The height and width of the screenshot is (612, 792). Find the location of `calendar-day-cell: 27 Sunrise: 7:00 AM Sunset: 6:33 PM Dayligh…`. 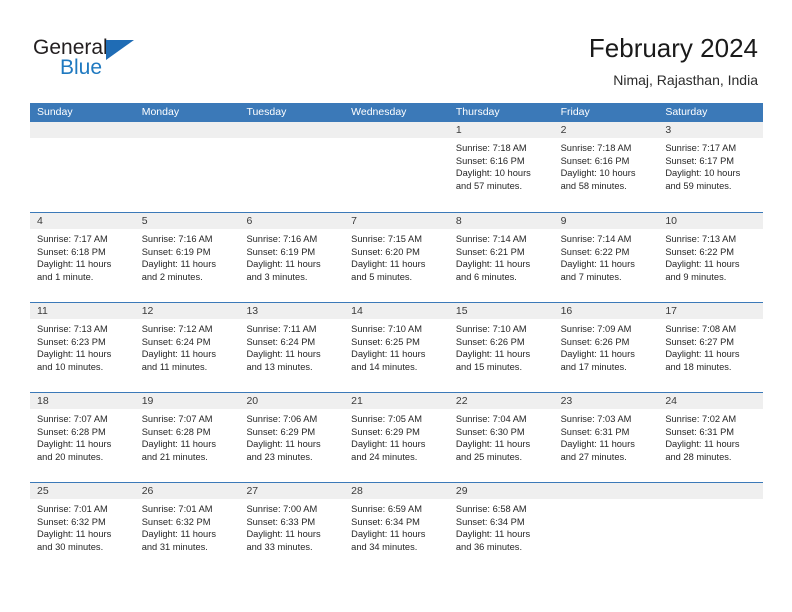

calendar-day-cell: 27 Sunrise: 7:00 AM Sunset: 6:33 PM Dayligh… is located at coordinates (292, 527).